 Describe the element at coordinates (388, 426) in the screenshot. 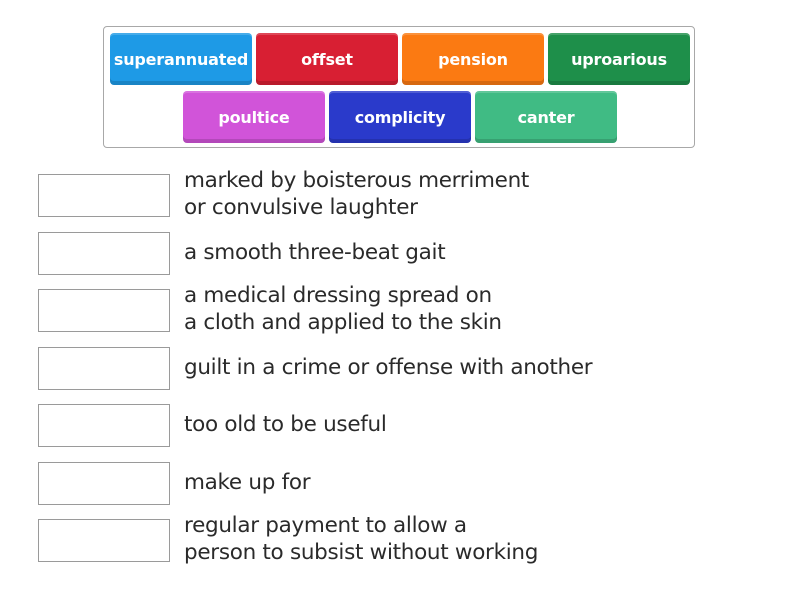

I see `match-row: too old to be useful` at that location.